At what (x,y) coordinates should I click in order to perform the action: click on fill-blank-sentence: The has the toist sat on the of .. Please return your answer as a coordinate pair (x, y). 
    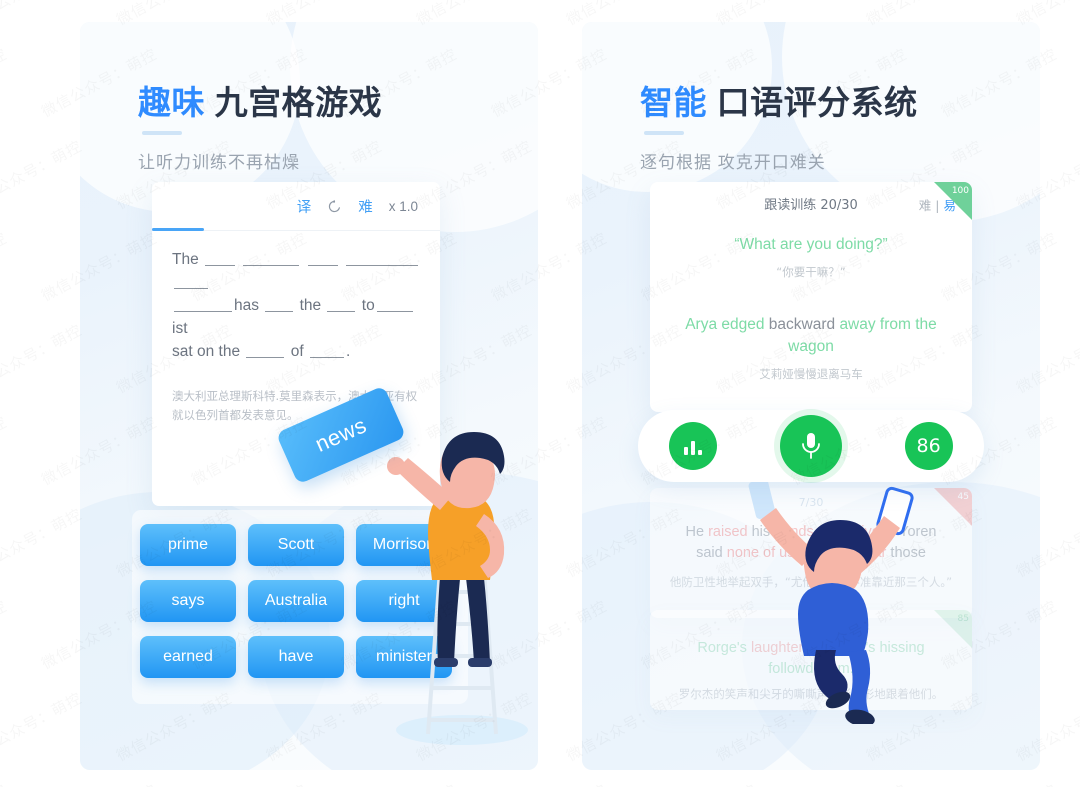
    Looking at the image, I should click on (296, 296).